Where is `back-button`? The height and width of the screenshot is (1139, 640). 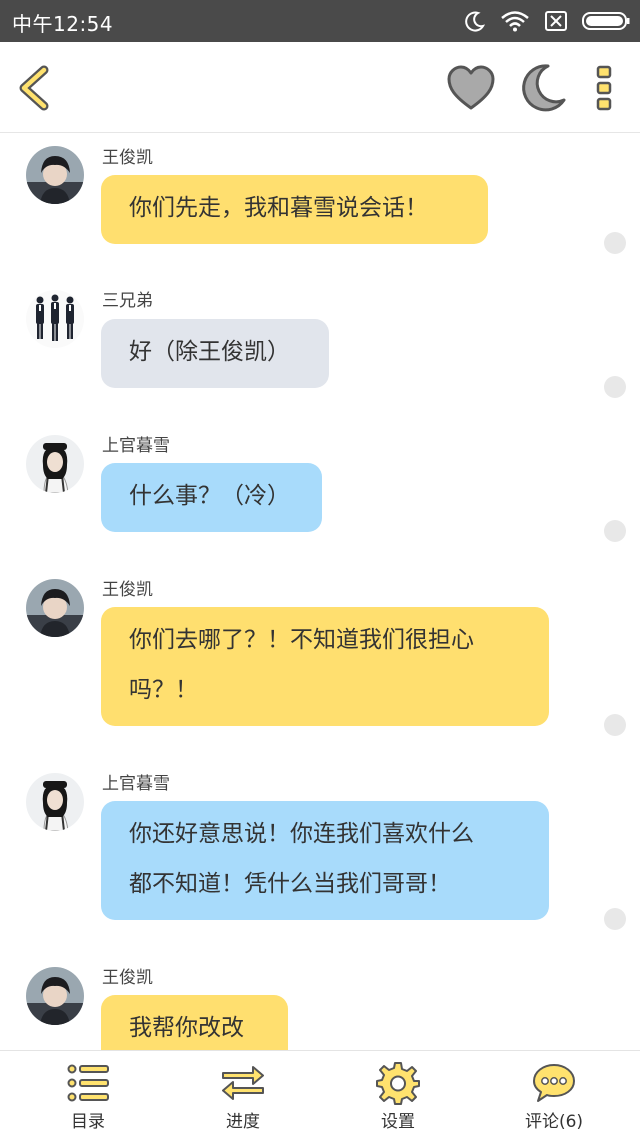 back-button is located at coordinates (36, 88).